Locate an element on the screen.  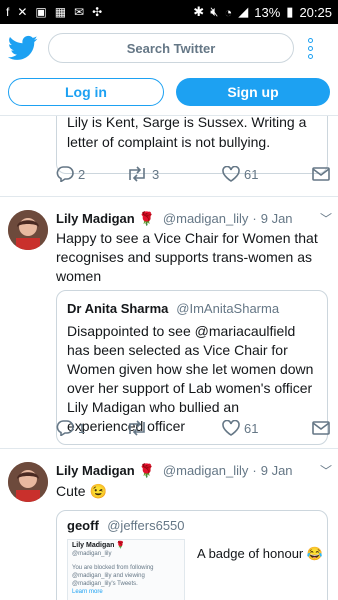
quoted-author-name: Dr Anita Sharma is located at coordinates (118, 308).